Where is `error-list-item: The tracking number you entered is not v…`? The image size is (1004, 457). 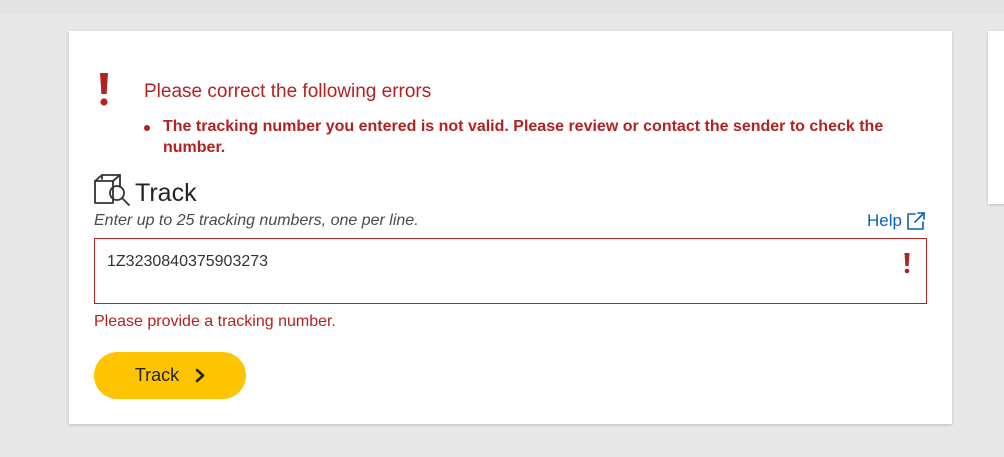 error-list-item: The tracking number you entered is not v… is located at coordinates (529, 137).